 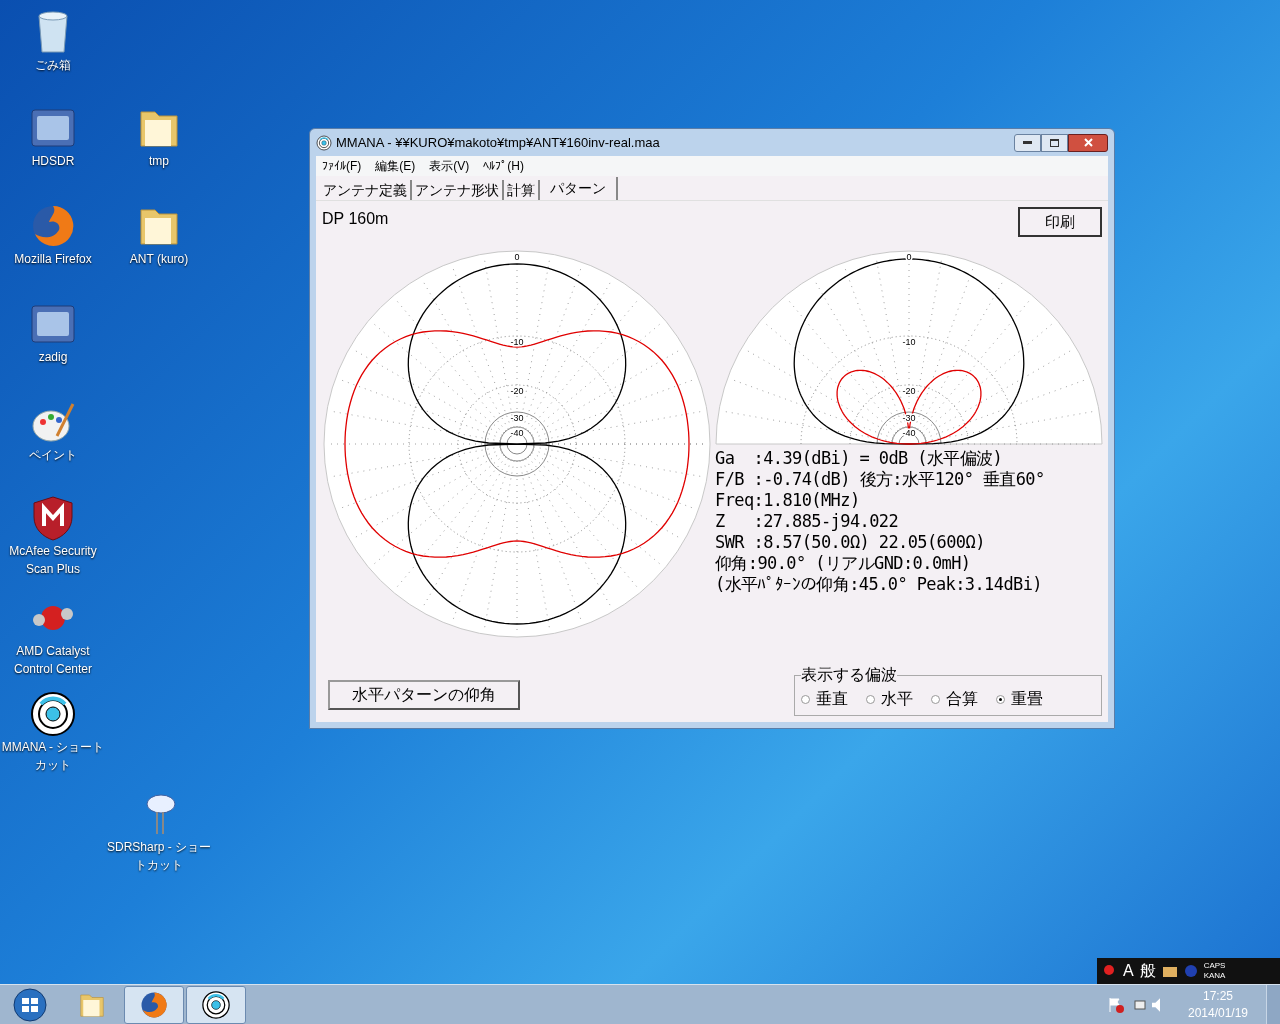 I want to click on ime-mode: A, so click(x=1128, y=971).